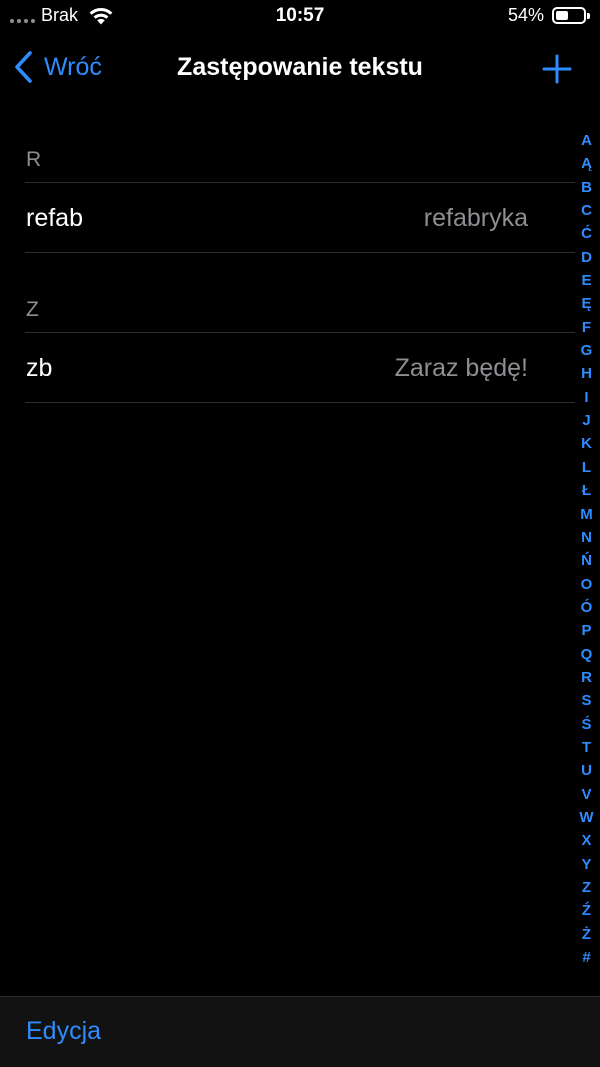  I want to click on index-letter: Ó, so click(587, 607).